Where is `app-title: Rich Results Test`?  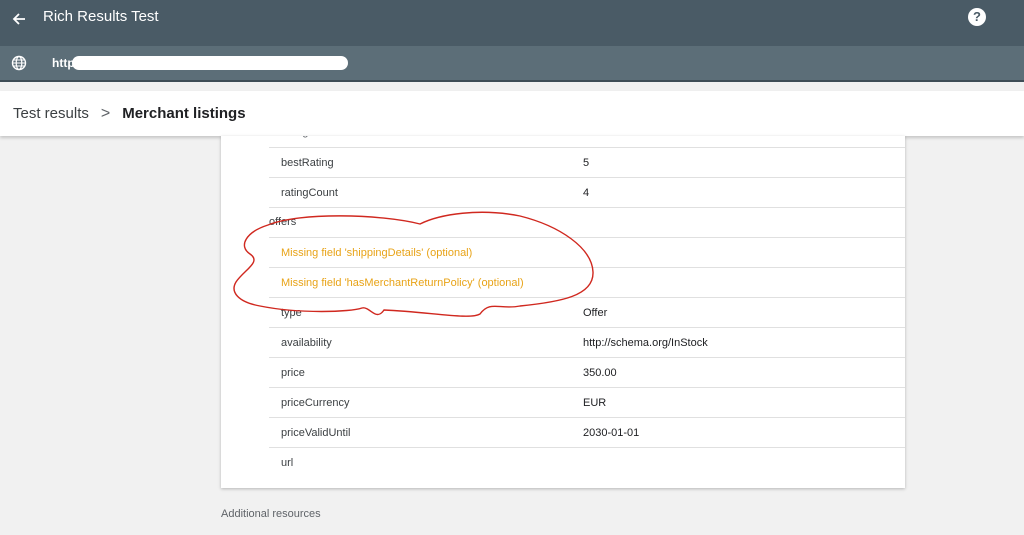
app-title: Rich Results Test is located at coordinates (101, 16).